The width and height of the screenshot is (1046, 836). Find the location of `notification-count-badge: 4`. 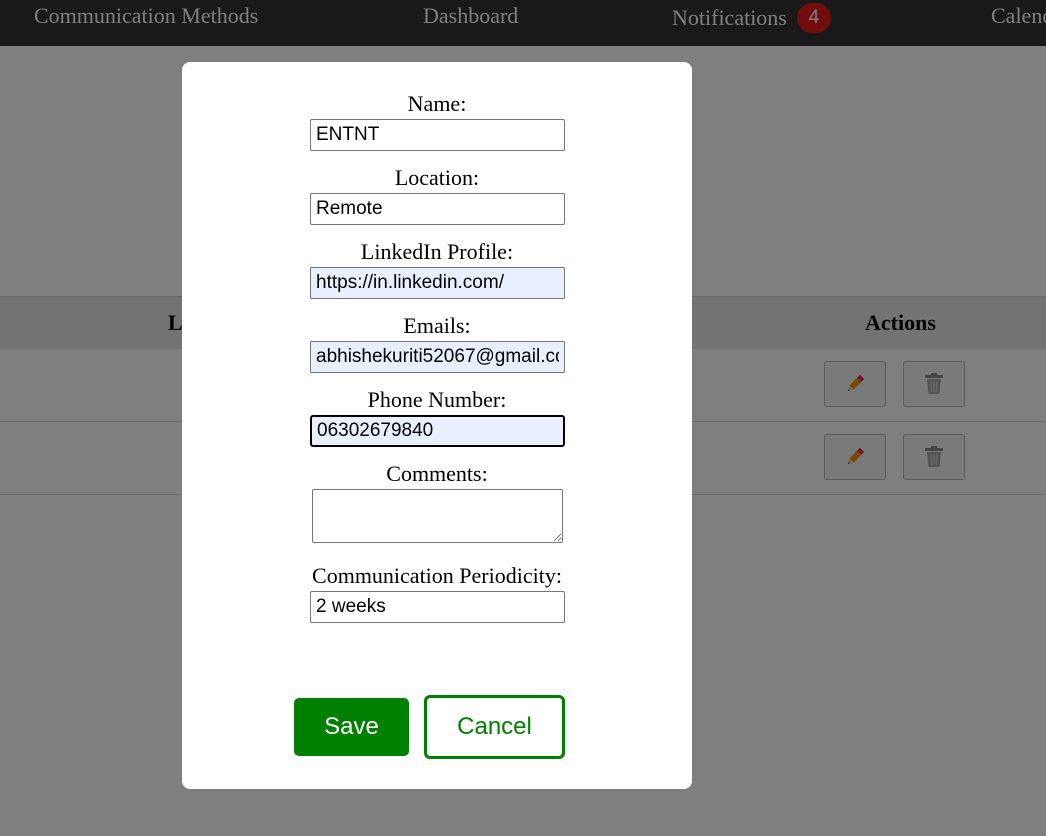

notification-count-badge: 4 is located at coordinates (813, 18).